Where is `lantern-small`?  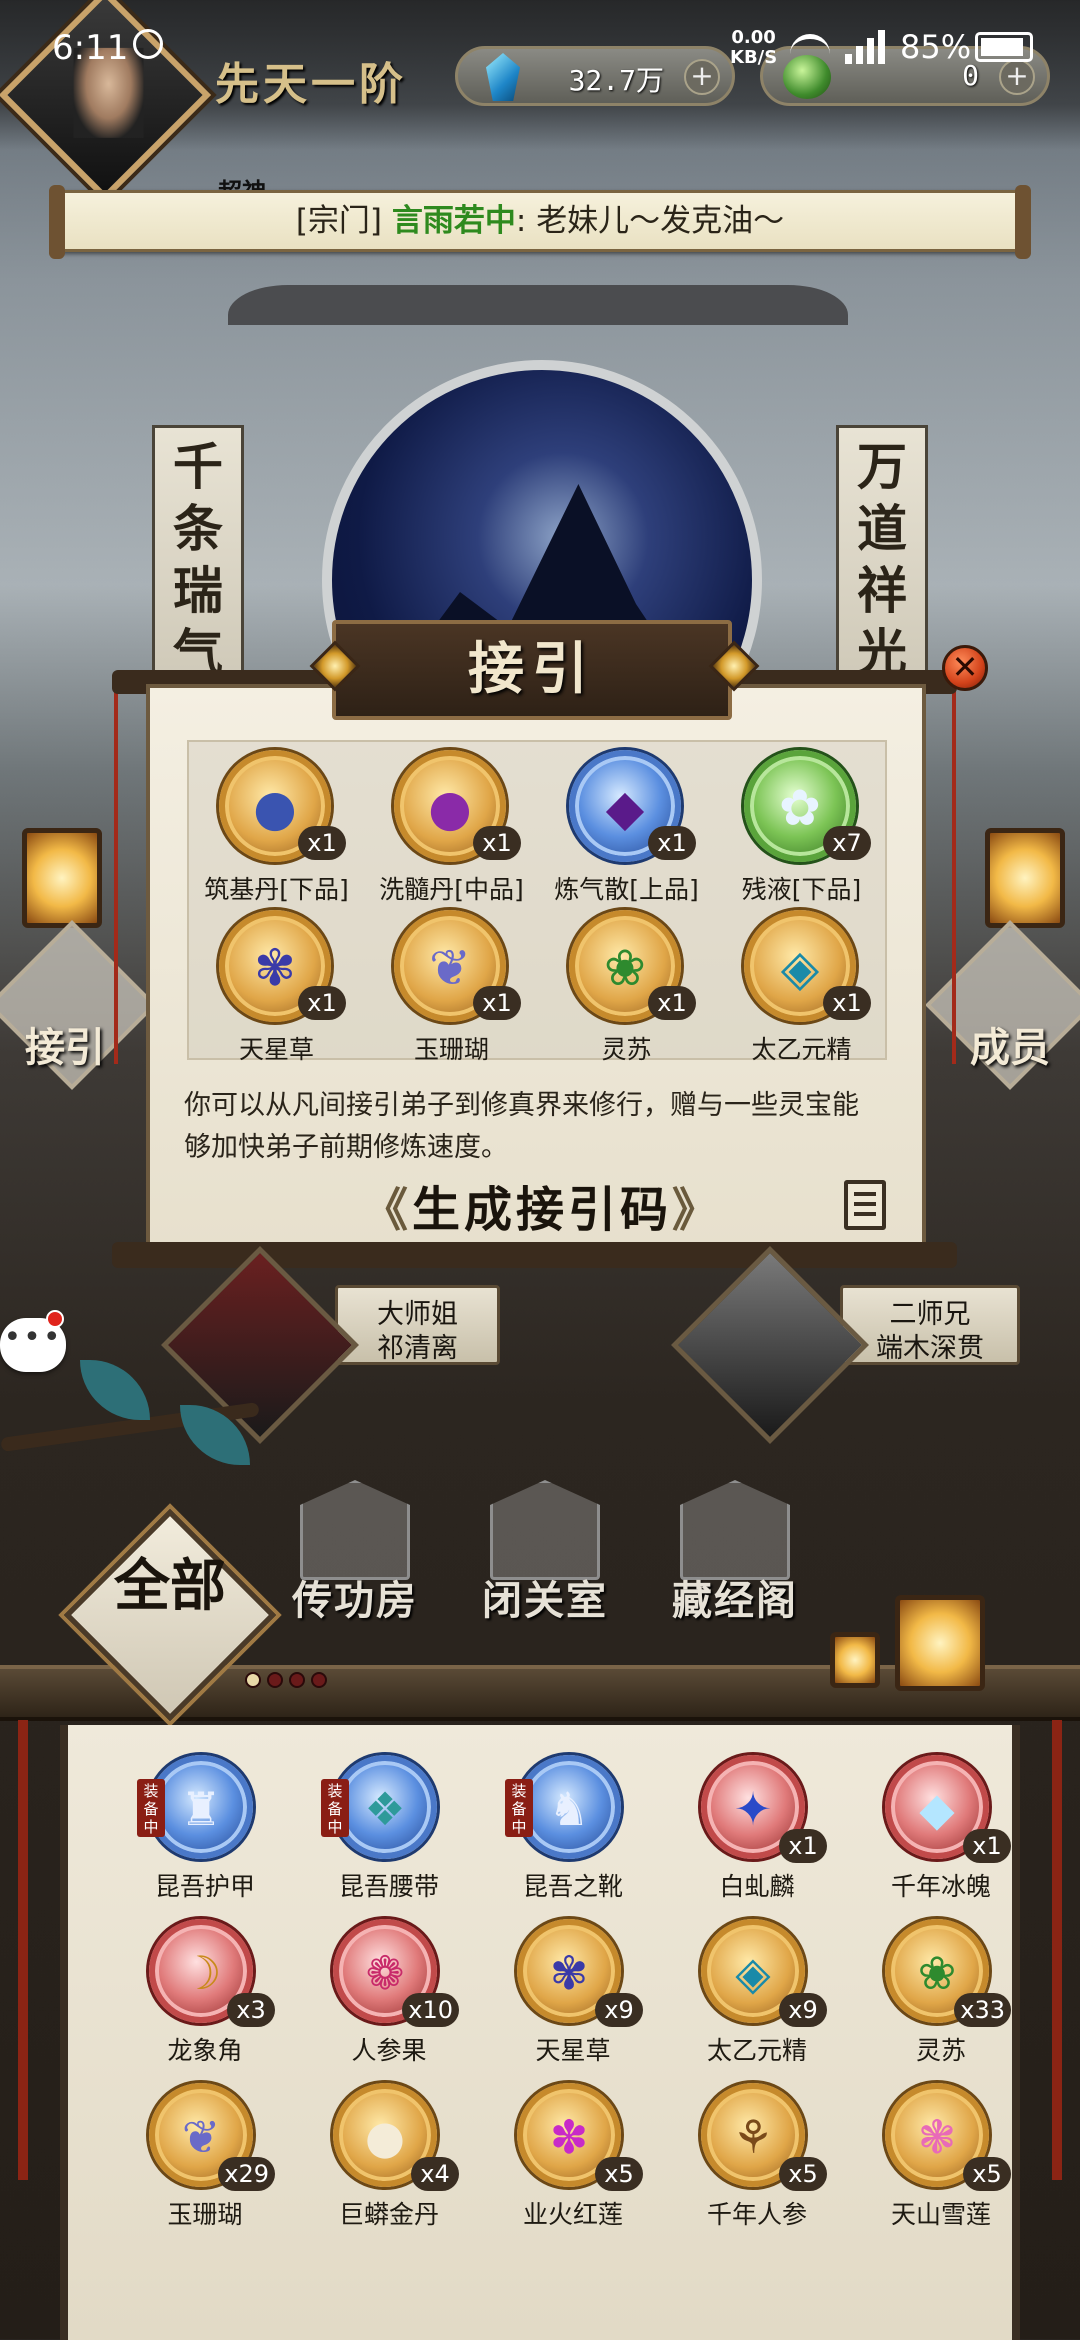 lantern-small is located at coordinates (855, 1660).